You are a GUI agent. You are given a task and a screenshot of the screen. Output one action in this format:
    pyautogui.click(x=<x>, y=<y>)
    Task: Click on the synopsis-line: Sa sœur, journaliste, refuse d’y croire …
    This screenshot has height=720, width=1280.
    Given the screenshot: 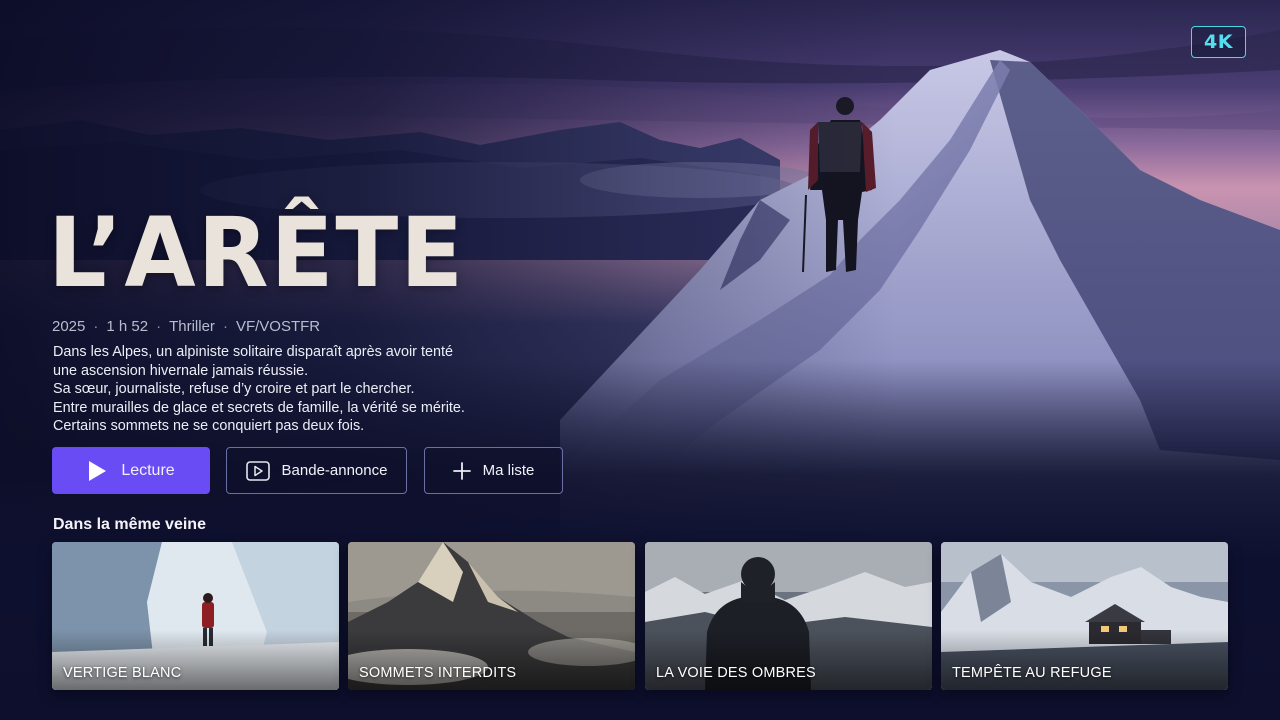 What is the action you would take?
    pyautogui.click(x=234, y=389)
    